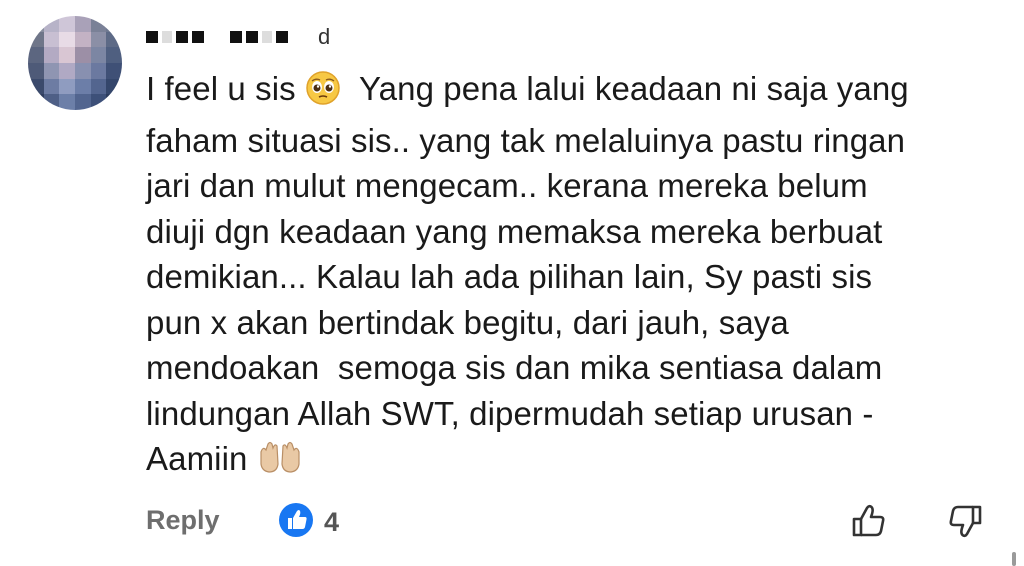  I want to click on thumb-up-outline-icon, so click(869, 523).